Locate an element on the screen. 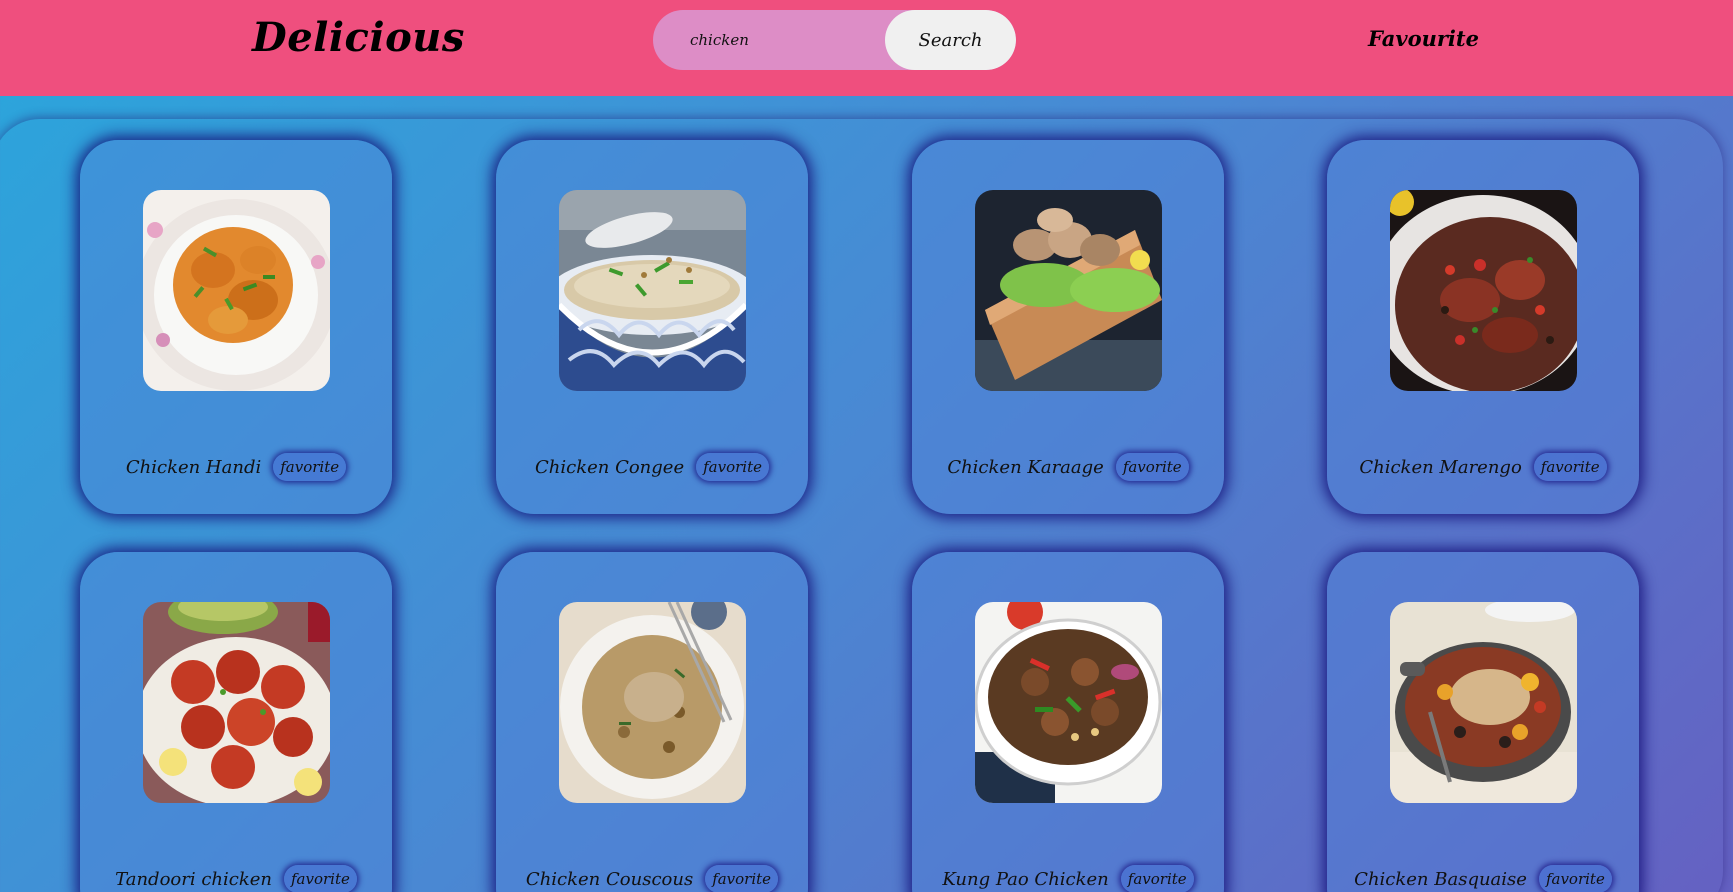  recipe-card: Chicken Couscous favorite is located at coordinates (652, 722).